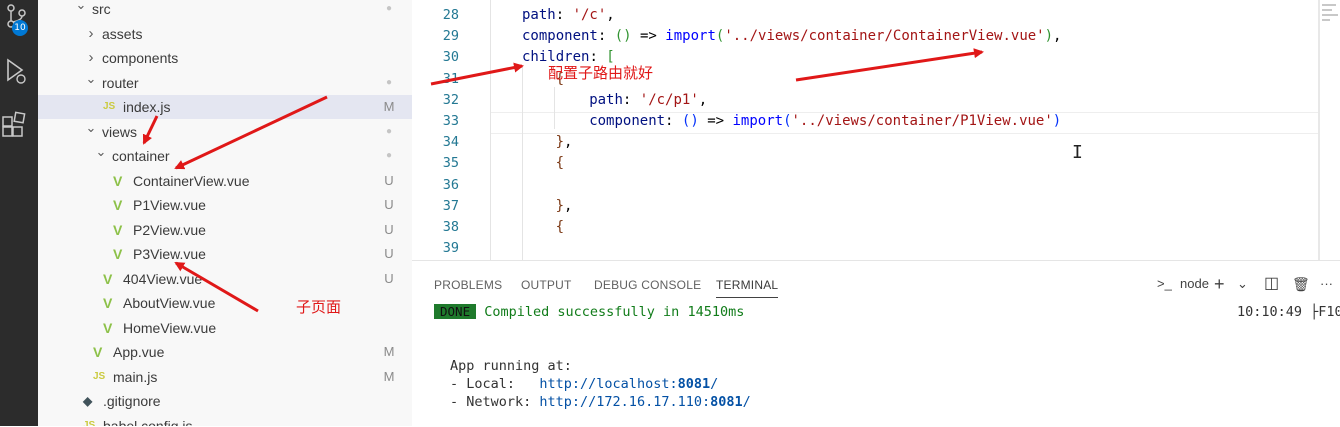 The image size is (1340, 427). What do you see at coordinates (726, 402) in the screenshot?
I see `network-port: 8081` at bounding box center [726, 402].